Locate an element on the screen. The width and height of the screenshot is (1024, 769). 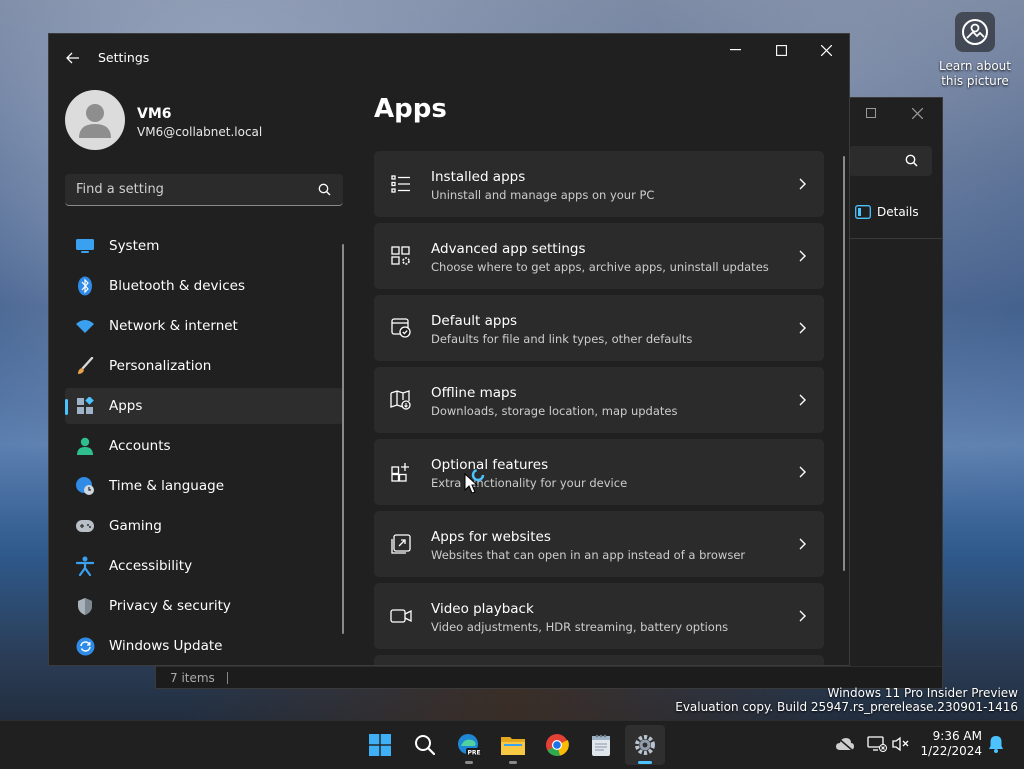
edge-beta-button: PRE is located at coordinates (469, 745).